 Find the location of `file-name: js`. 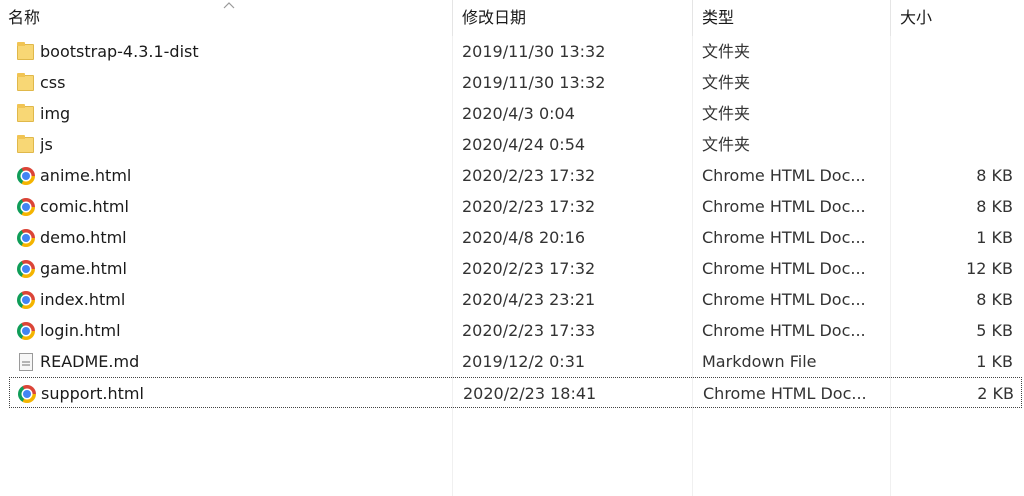

file-name: js is located at coordinates (46, 144).